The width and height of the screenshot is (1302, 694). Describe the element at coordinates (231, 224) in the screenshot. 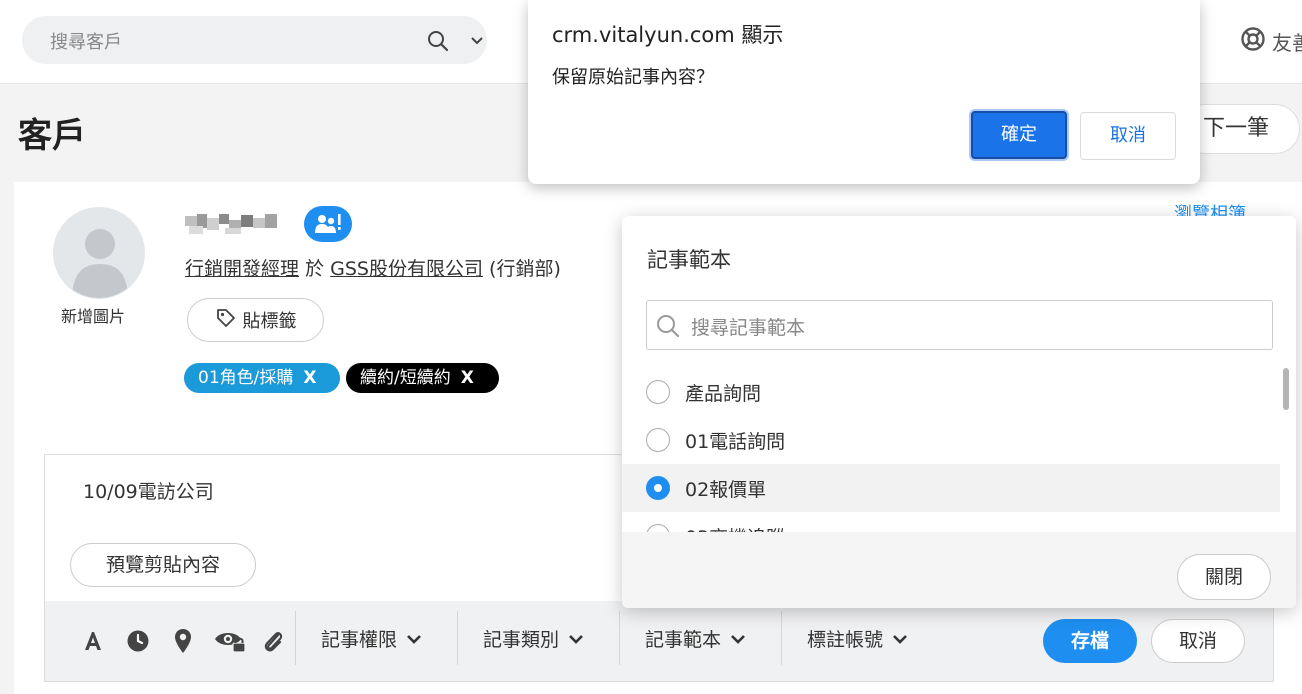

I see `contact-name-redacted` at that location.